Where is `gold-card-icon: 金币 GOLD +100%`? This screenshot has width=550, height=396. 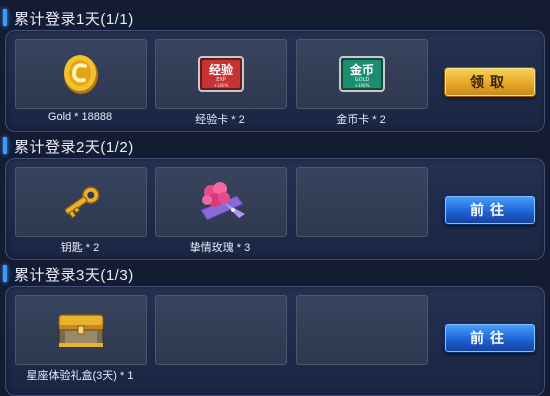
gold-card-icon: 金币 GOLD +100% is located at coordinates (362, 74).